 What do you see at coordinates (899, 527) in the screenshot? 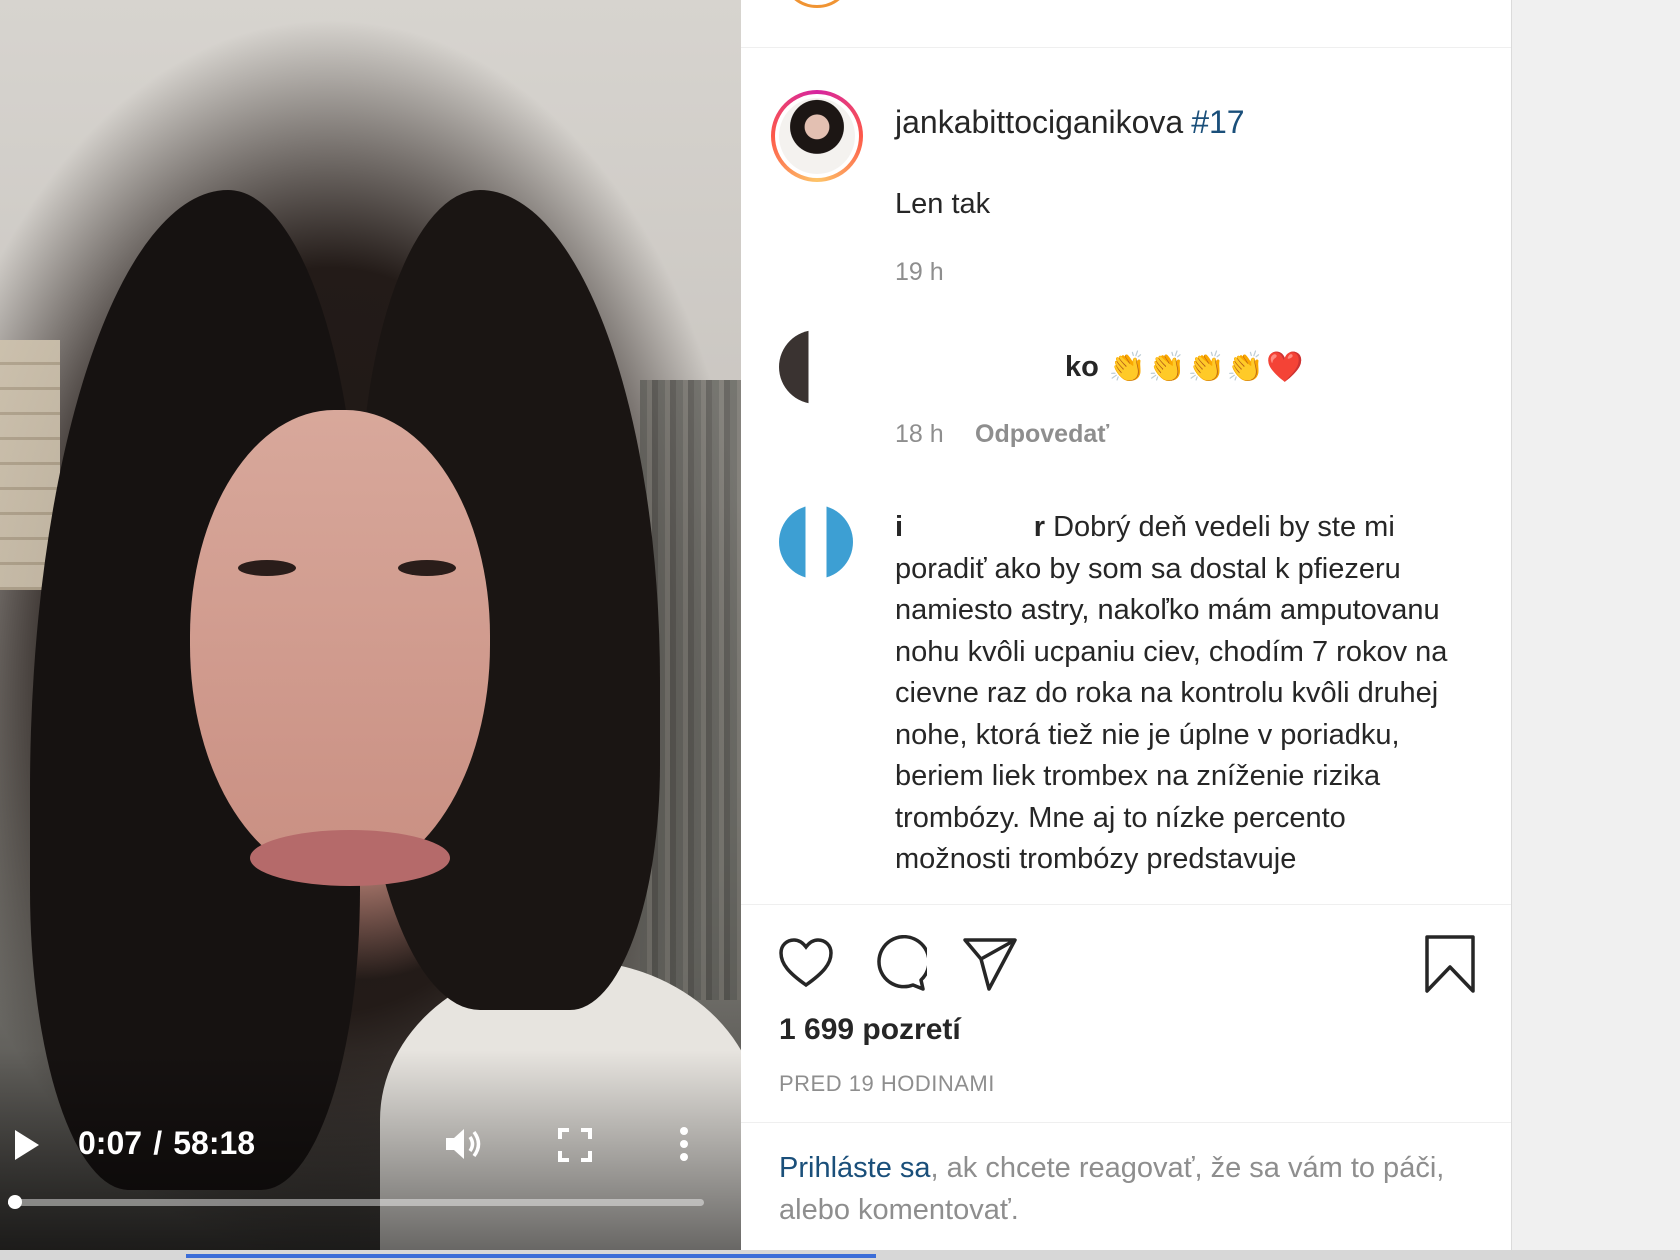
I see `username-start: i` at bounding box center [899, 527].